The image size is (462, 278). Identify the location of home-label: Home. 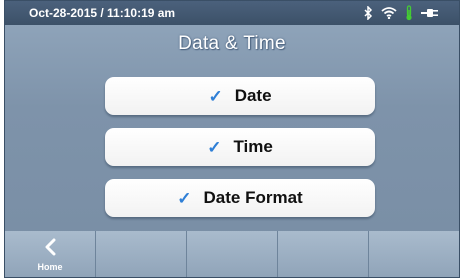
(50, 267).